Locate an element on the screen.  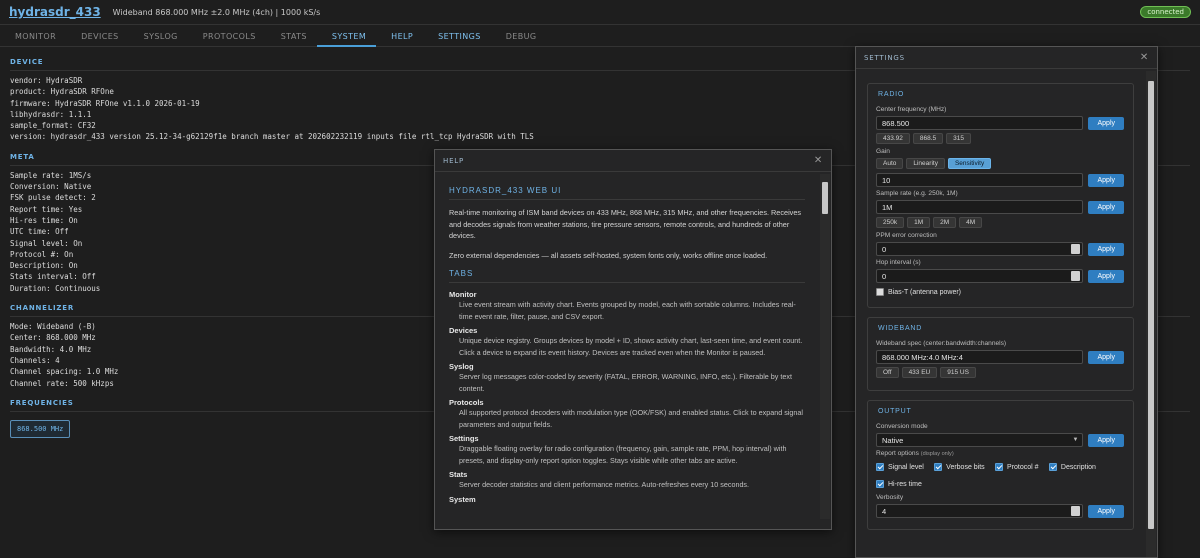
verbose-bits-label: Verbose bits is located at coordinates (965, 467).